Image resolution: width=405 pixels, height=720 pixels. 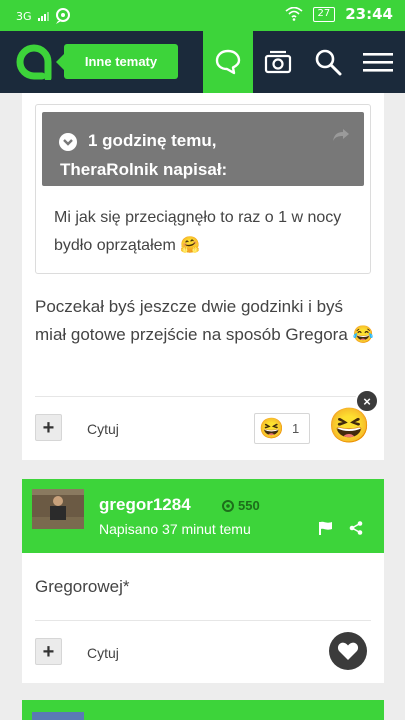 I want to click on notification-icon, so click(x=62, y=16).